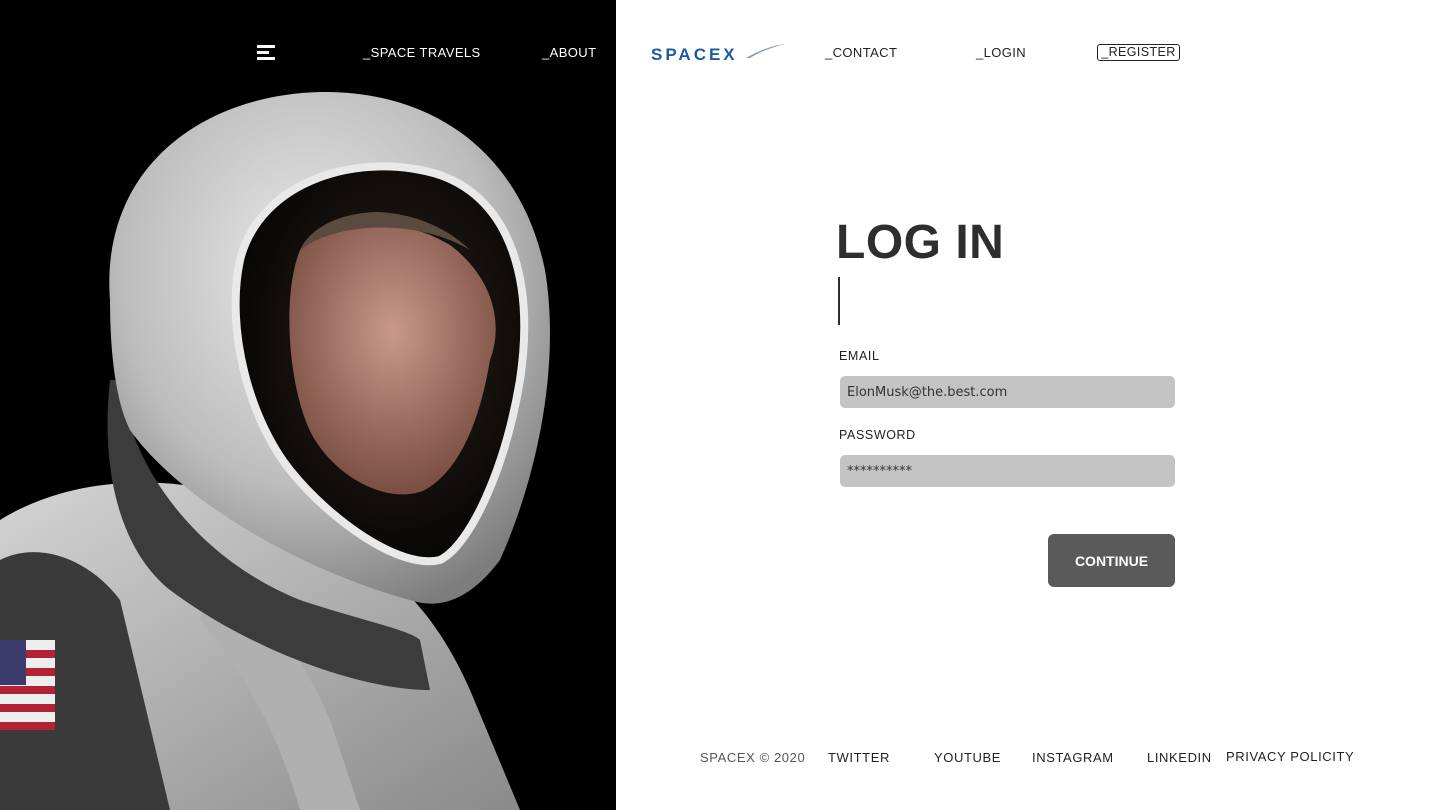 This screenshot has height=810, width=1435. What do you see at coordinates (422, 52) in the screenshot?
I see `nav-space-travels-link: _SPACE TRAVELS` at bounding box center [422, 52].